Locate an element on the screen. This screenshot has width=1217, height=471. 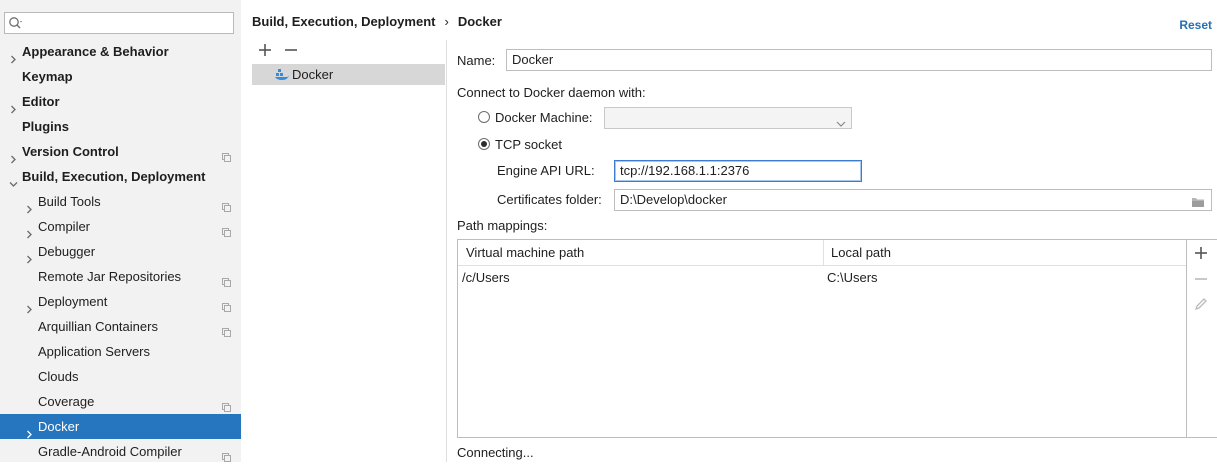
column-header-local-path: Local path is located at coordinates (861, 252).